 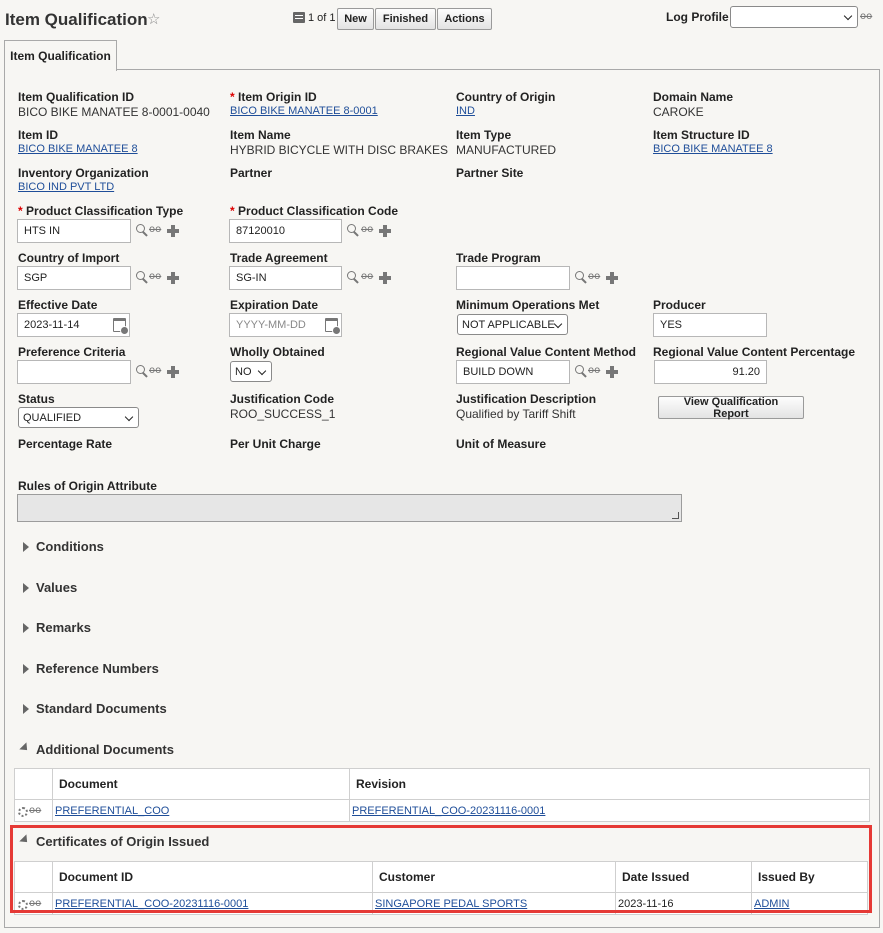 I want to click on section-remarks: Remarks, so click(x=63, y=627).